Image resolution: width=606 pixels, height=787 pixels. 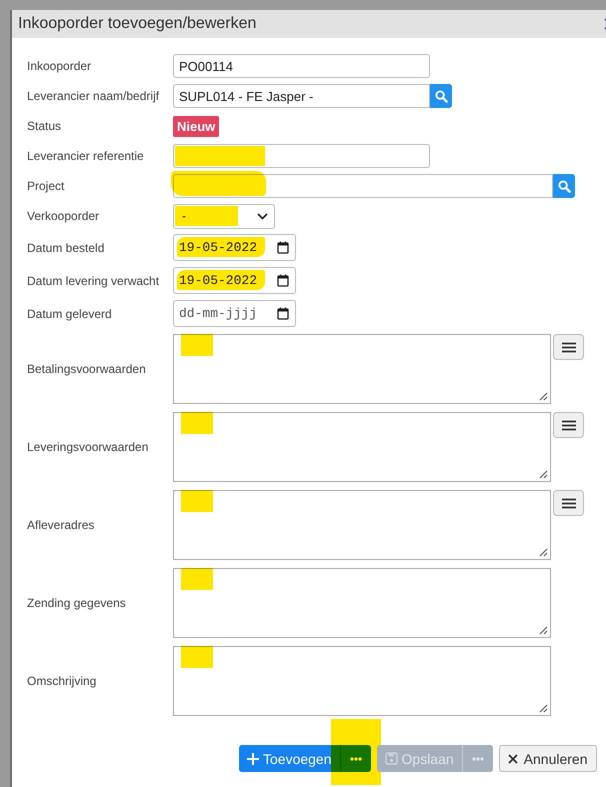 I want to click on field-label: Leverancier naam/bedrijf, so click(x=93, y=96).